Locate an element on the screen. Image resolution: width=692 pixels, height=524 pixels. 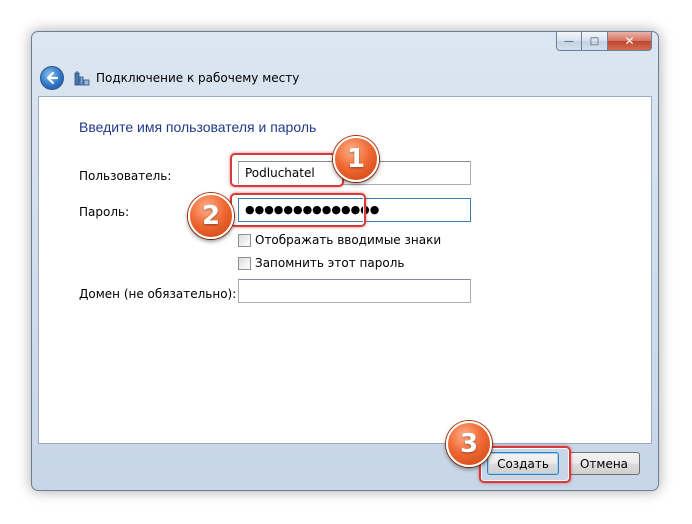
remember-password-label: Запомнить этот пароль is located at coordinates (330, 263).